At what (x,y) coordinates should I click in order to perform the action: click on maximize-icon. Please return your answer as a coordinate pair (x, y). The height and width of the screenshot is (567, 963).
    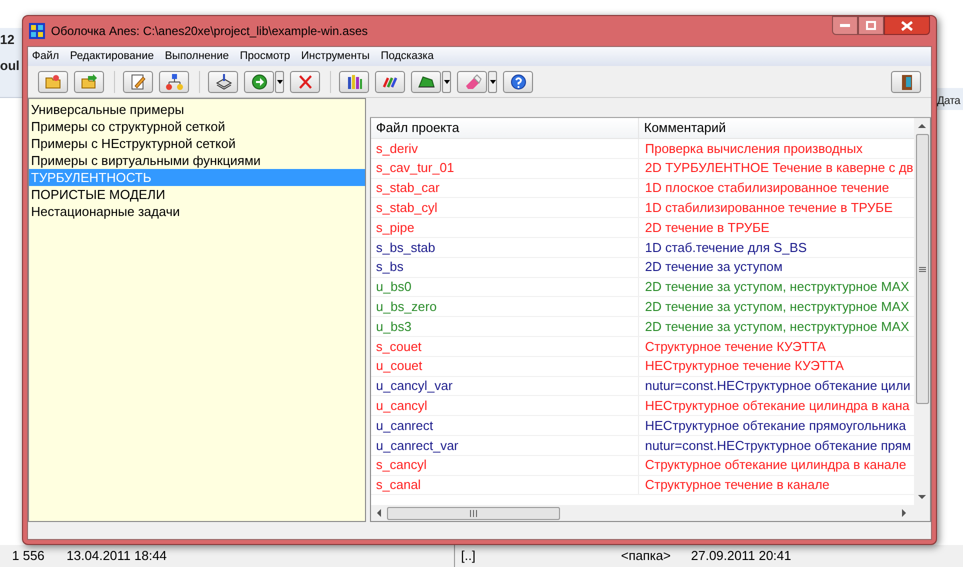
    Looking at the image, I should click on (871, 25).